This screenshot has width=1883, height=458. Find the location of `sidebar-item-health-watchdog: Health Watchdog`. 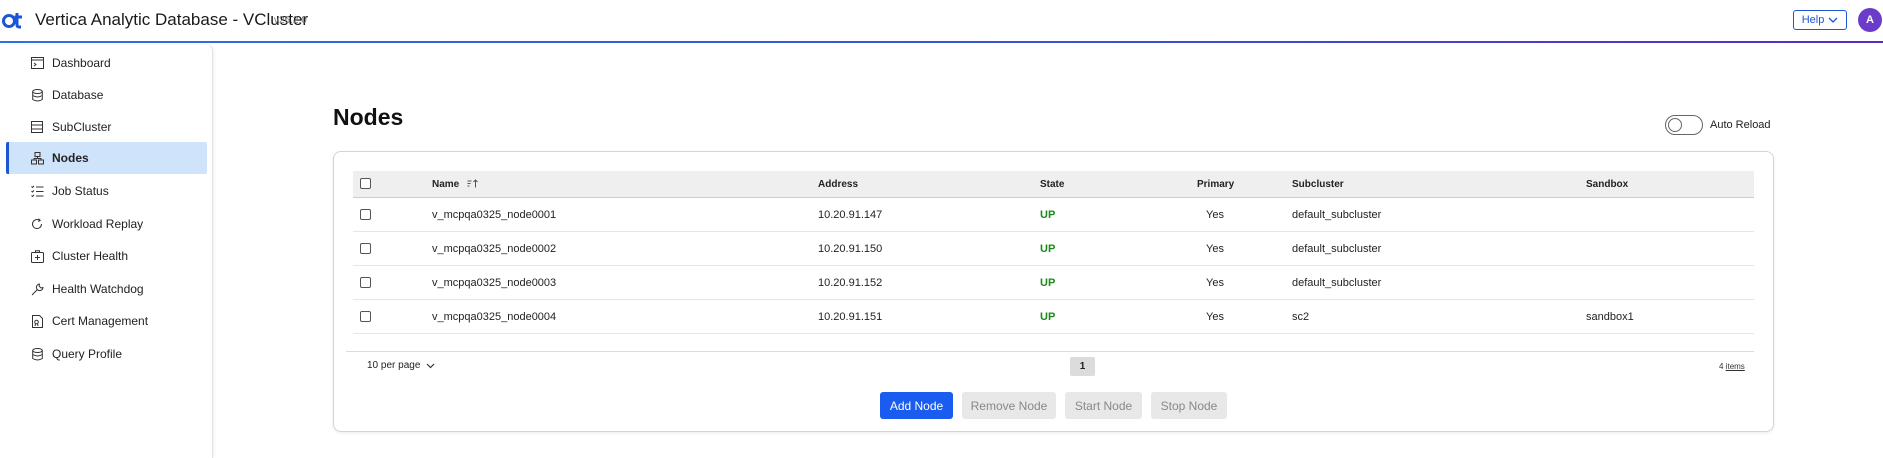

sidebar-item-health-watchdog: Health Watchdog is located at coordinates (106, 289).